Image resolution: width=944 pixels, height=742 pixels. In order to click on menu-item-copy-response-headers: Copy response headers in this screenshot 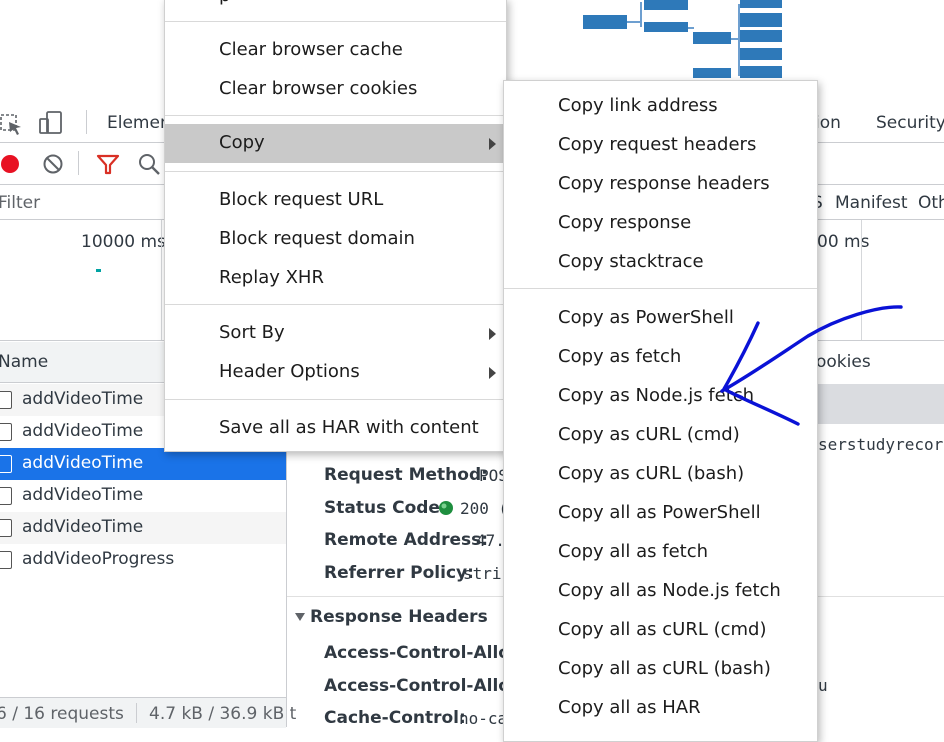, I will do `click(660, 184)`.